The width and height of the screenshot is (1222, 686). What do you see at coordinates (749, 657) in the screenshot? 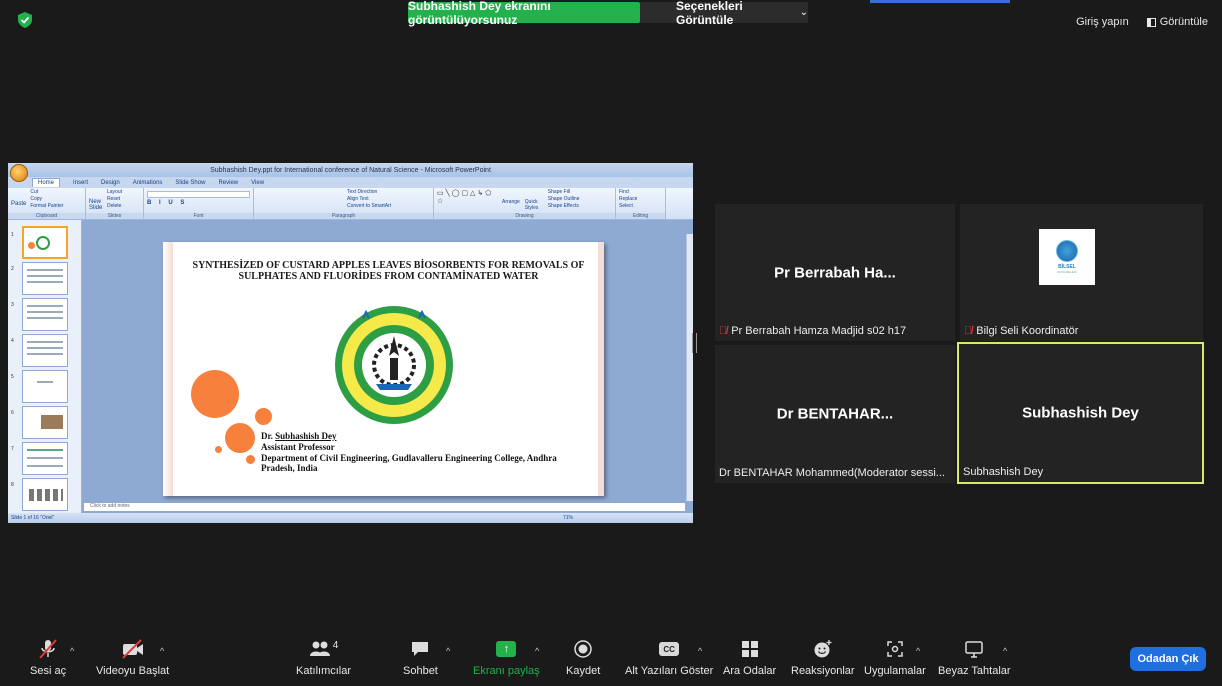
I see `breakout-rooms-button: Ara Odalar` at bounding box center [749, 657].